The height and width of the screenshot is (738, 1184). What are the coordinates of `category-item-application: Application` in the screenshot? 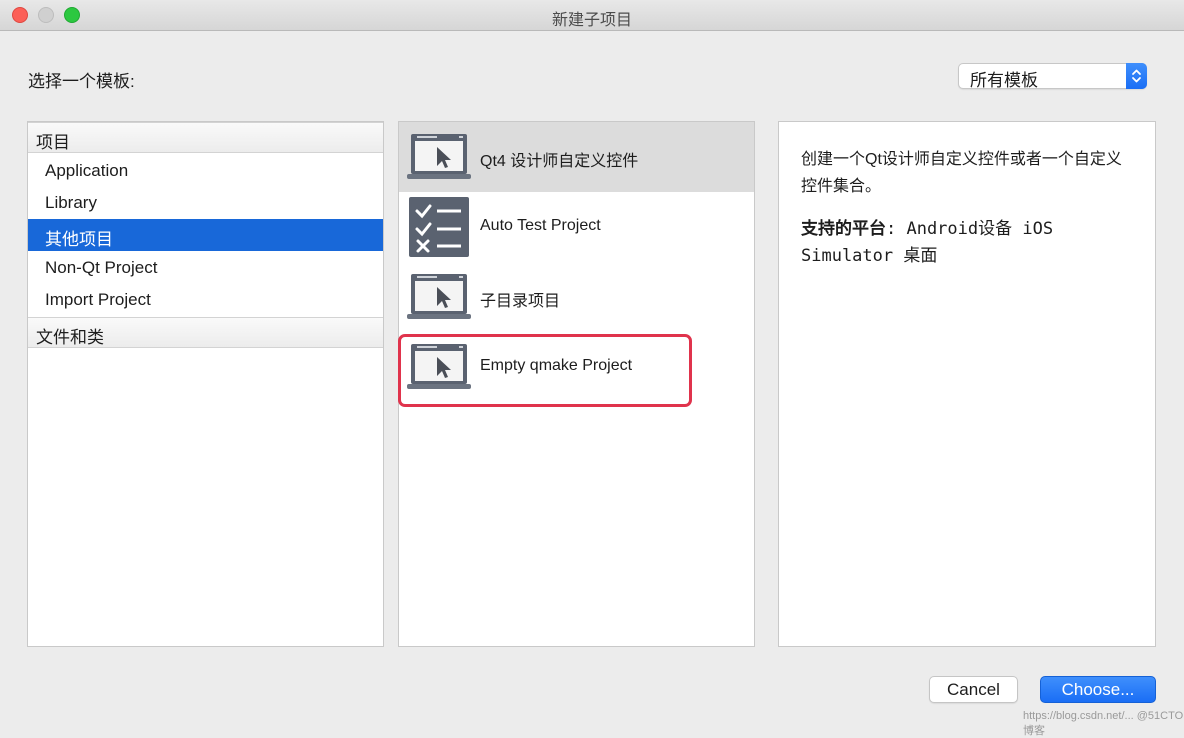 It's located at (205, 171).